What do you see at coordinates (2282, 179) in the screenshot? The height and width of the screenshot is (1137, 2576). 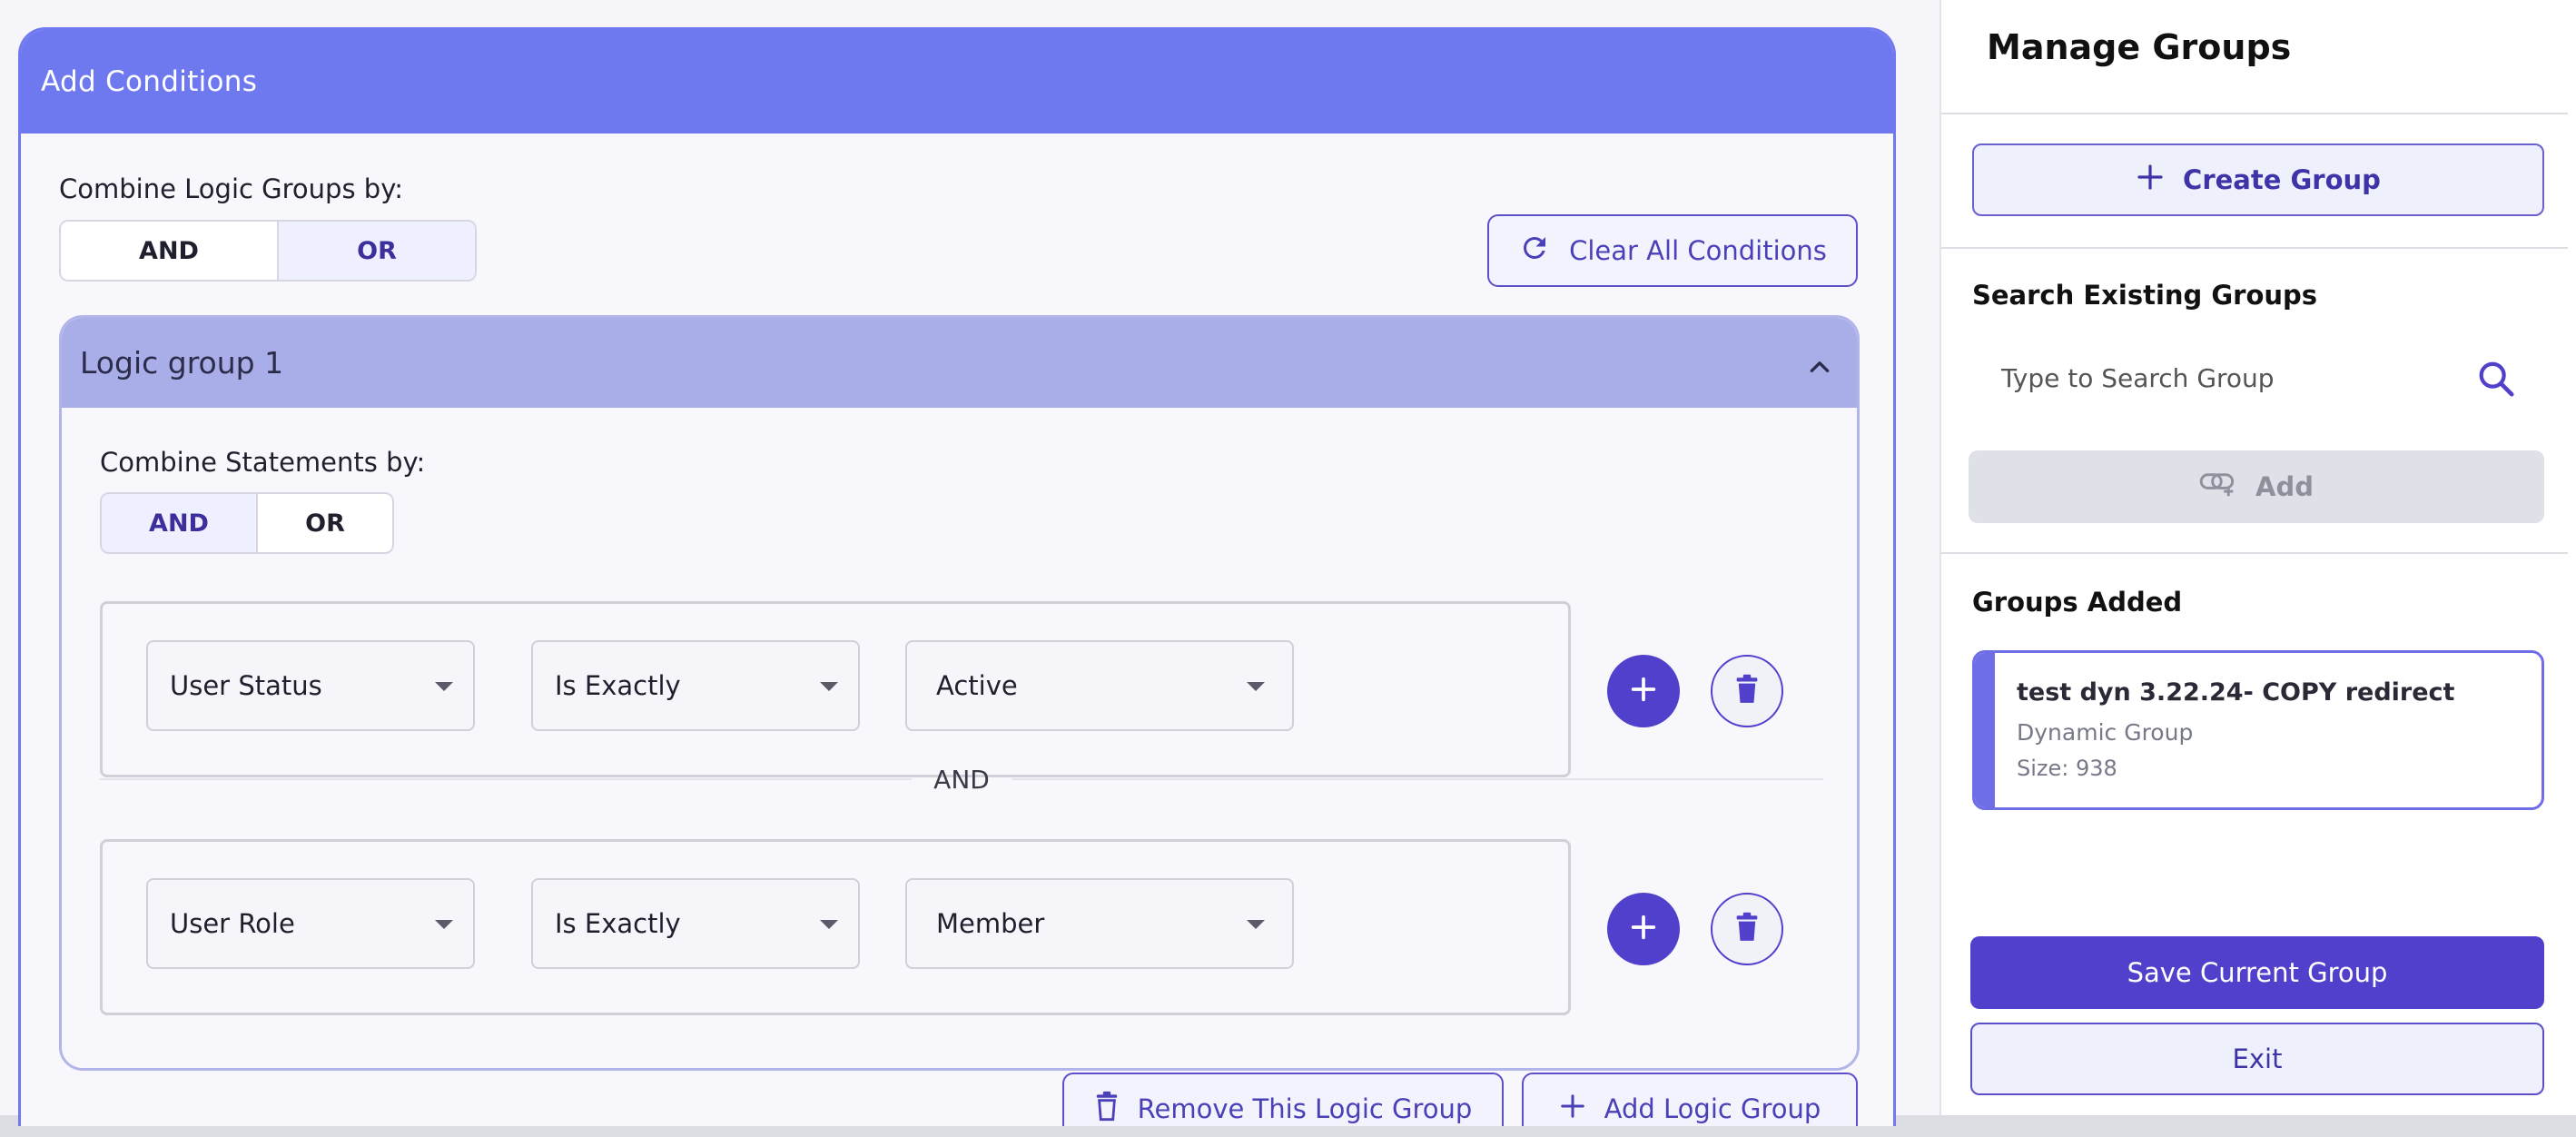 I see `create-group-label: Create Group` at bounding box center [2282, 179].